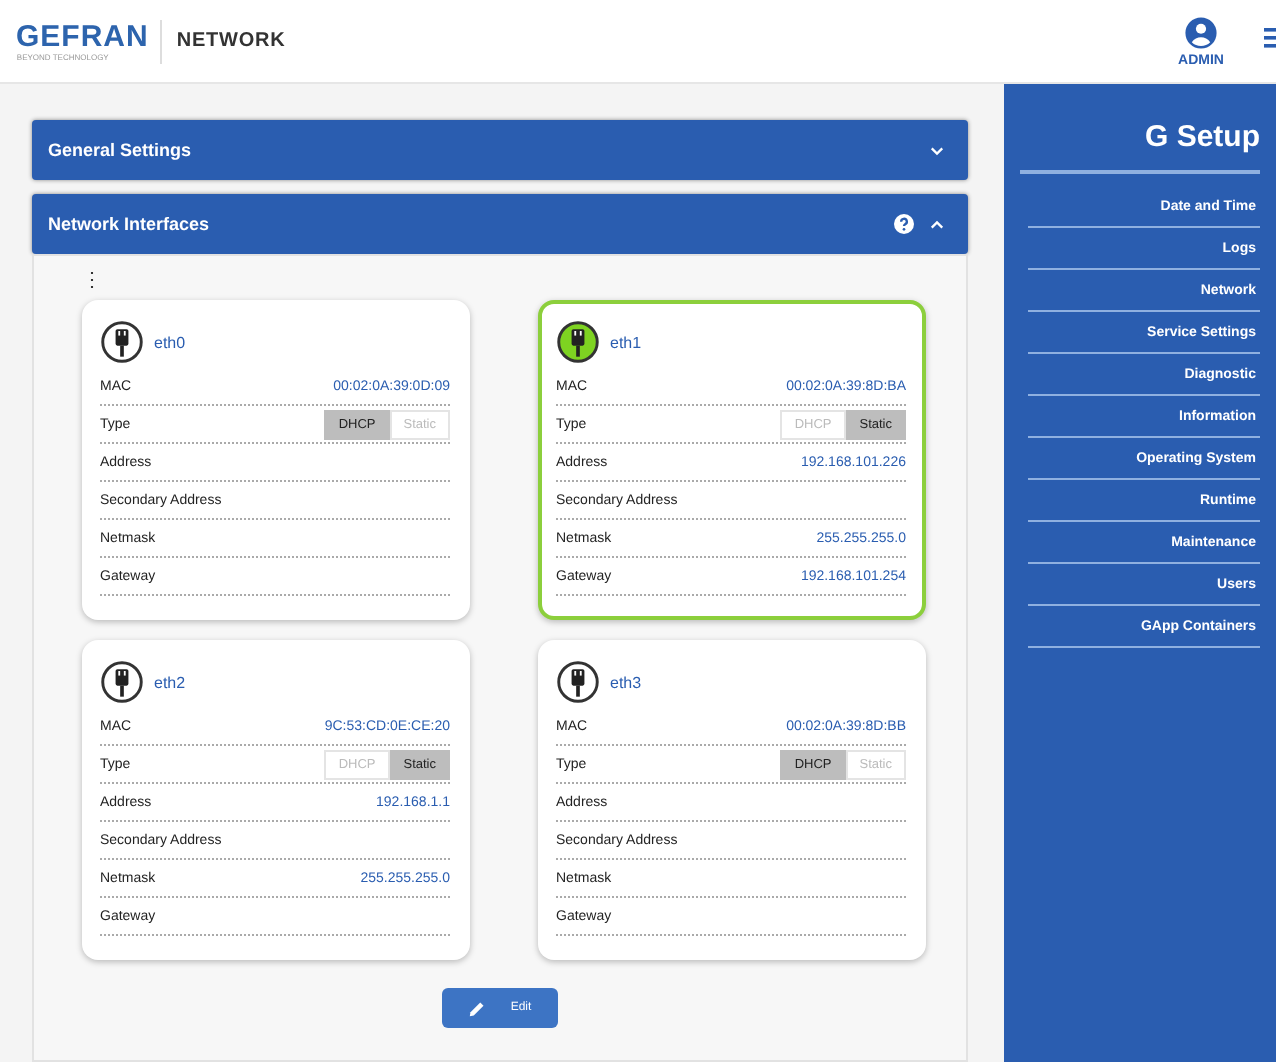 This screenshot has height=1062, width=1276. I want to click on menu-icon, so click(1270, 37).